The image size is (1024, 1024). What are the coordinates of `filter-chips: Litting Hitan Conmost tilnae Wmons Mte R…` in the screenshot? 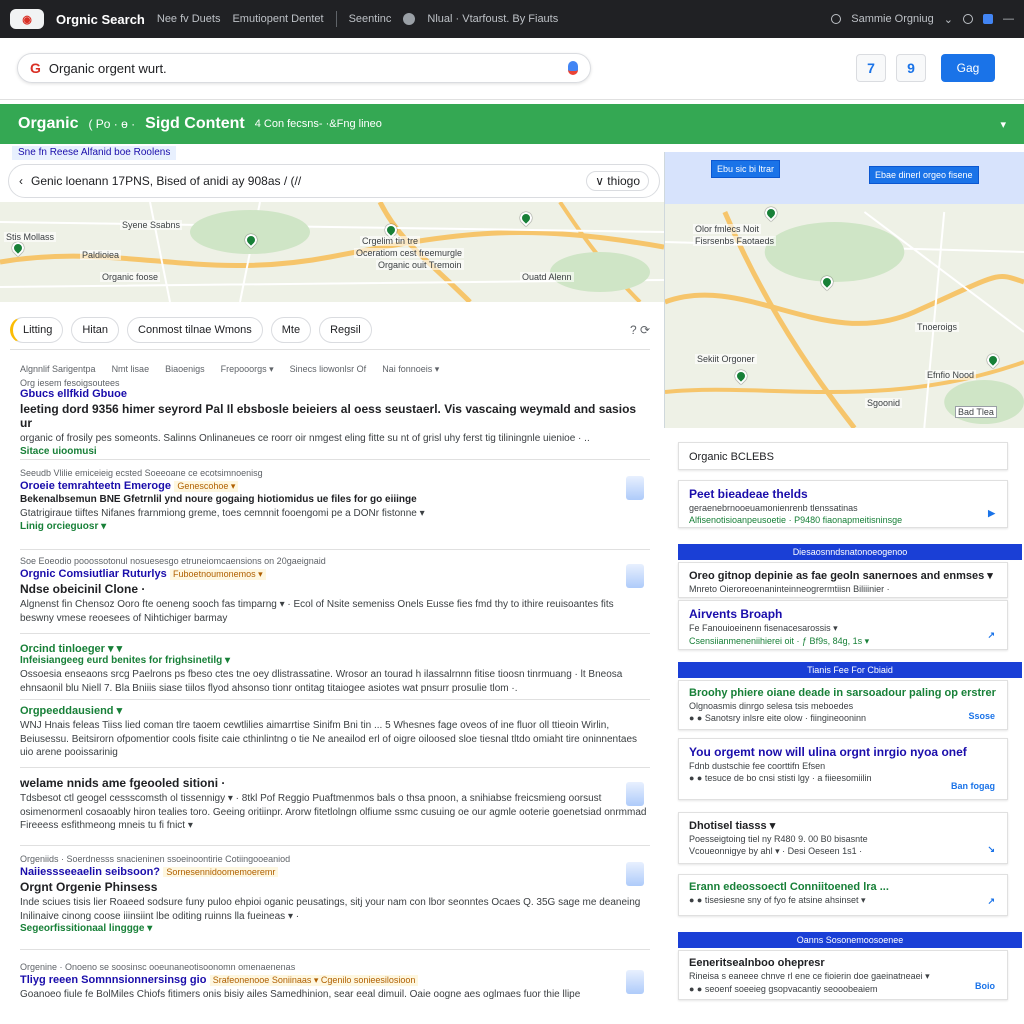 It's located at (330, 330).